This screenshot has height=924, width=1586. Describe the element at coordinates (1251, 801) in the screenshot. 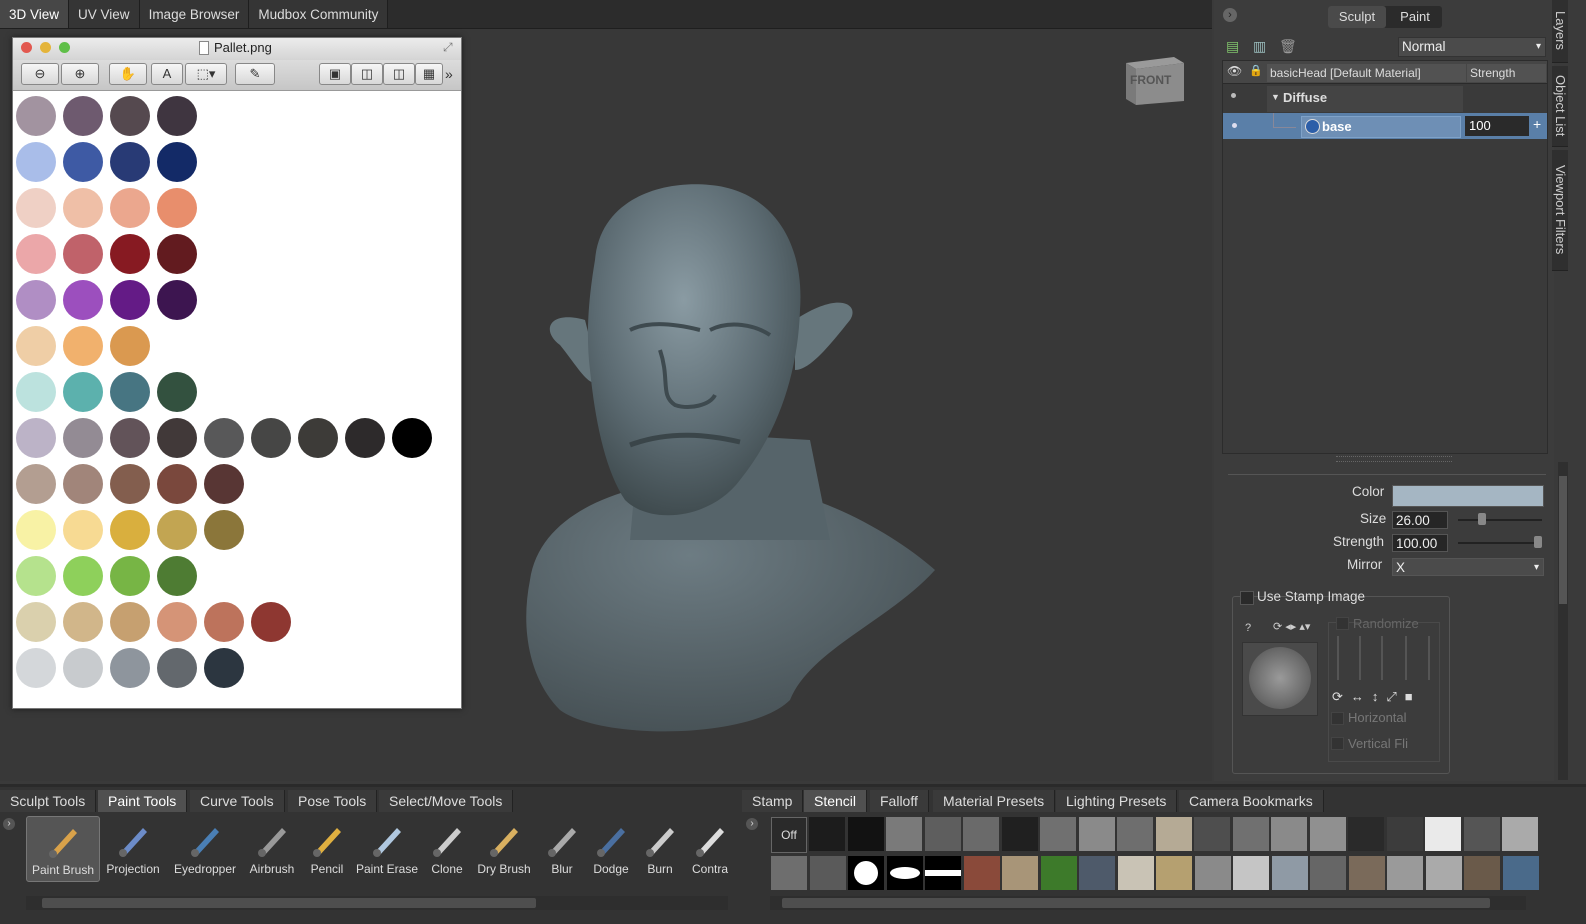

I see `tab-camera-bookmarks: Camera Bookmarks` at that location.